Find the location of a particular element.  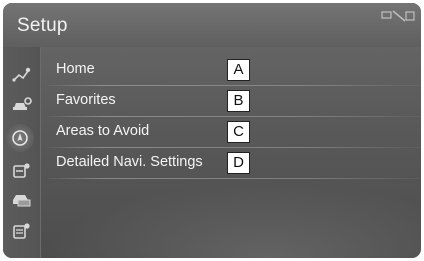

menu-item-label: Favorites is located at coordinates (86, 100).